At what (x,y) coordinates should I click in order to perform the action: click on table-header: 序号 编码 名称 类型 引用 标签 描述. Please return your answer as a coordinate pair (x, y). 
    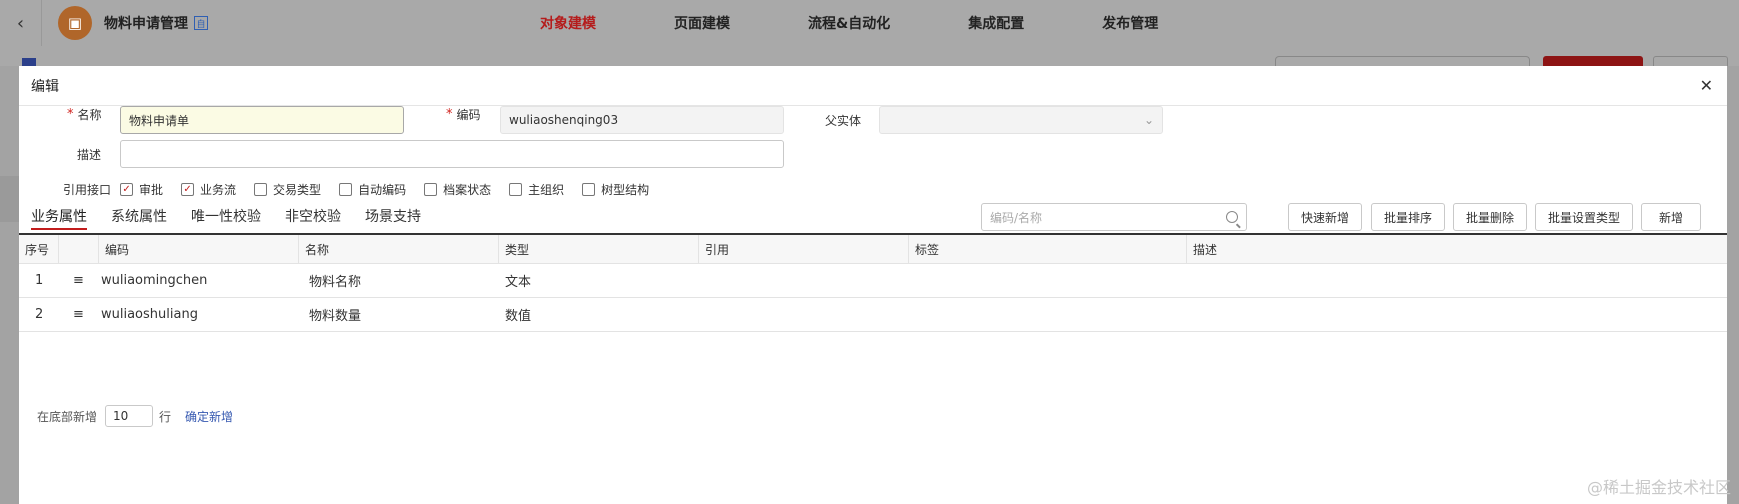
    Looking at the image, I should click on (873, 249).